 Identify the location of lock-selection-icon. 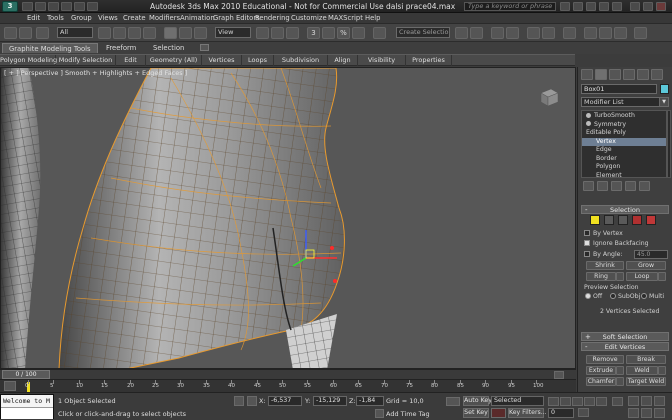
(239, 401).